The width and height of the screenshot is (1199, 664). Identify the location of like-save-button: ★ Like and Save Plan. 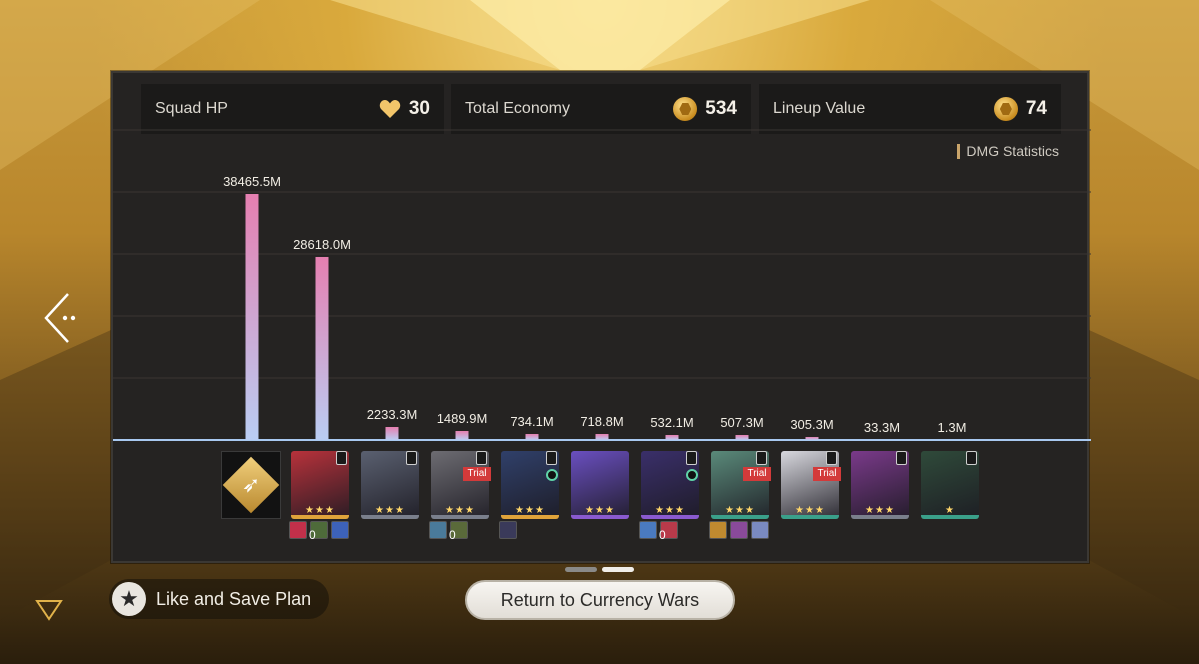
(219, 599).